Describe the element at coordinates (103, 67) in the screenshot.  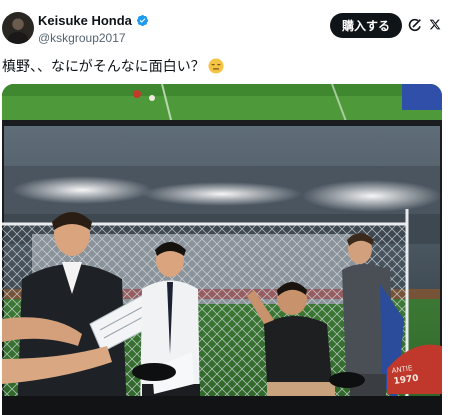
I see `post-text-body: 槙野、、なにがそんなに面白い？` at that location.